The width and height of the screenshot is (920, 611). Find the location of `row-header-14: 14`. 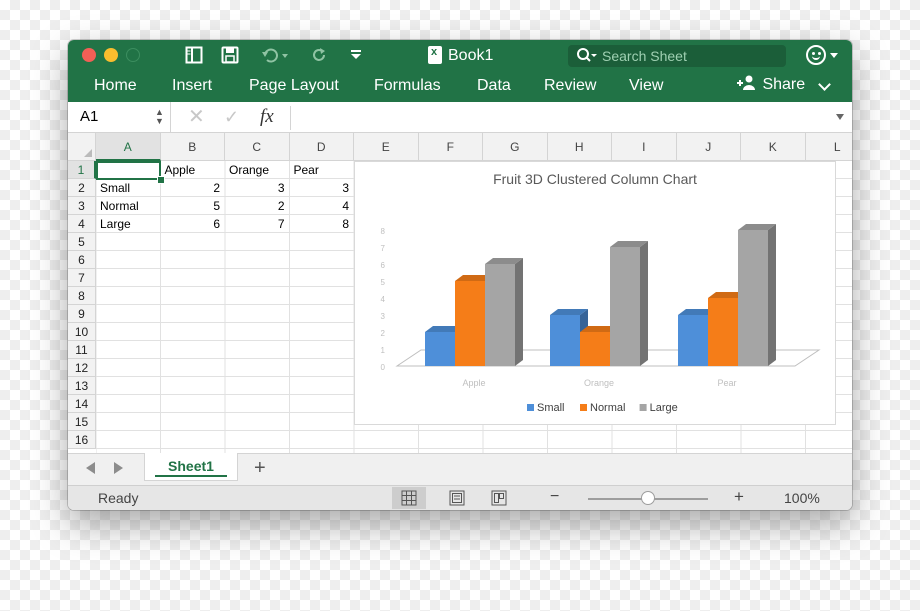

row-header-14: 14 is located at coordinates (82, 404).